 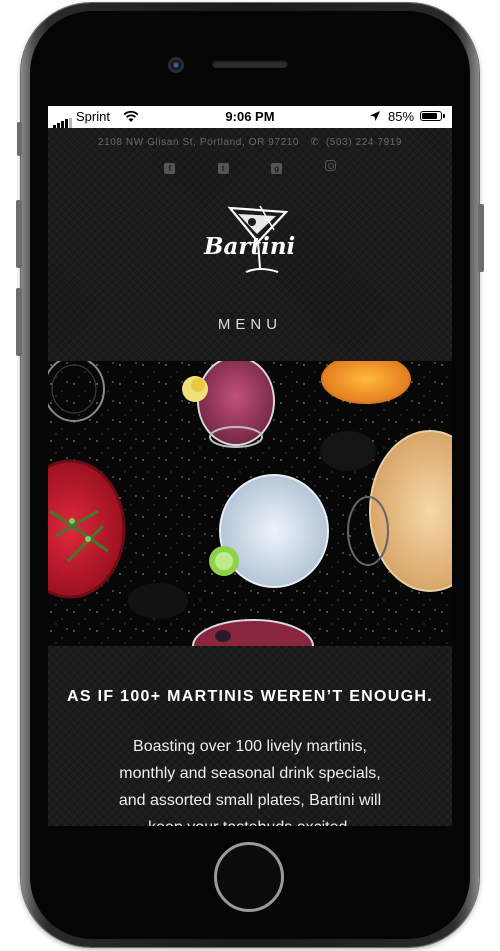 I want to click on address-text: 2108 NW Glisan St, Portland, OR 97210, so click(x=198, y=142).